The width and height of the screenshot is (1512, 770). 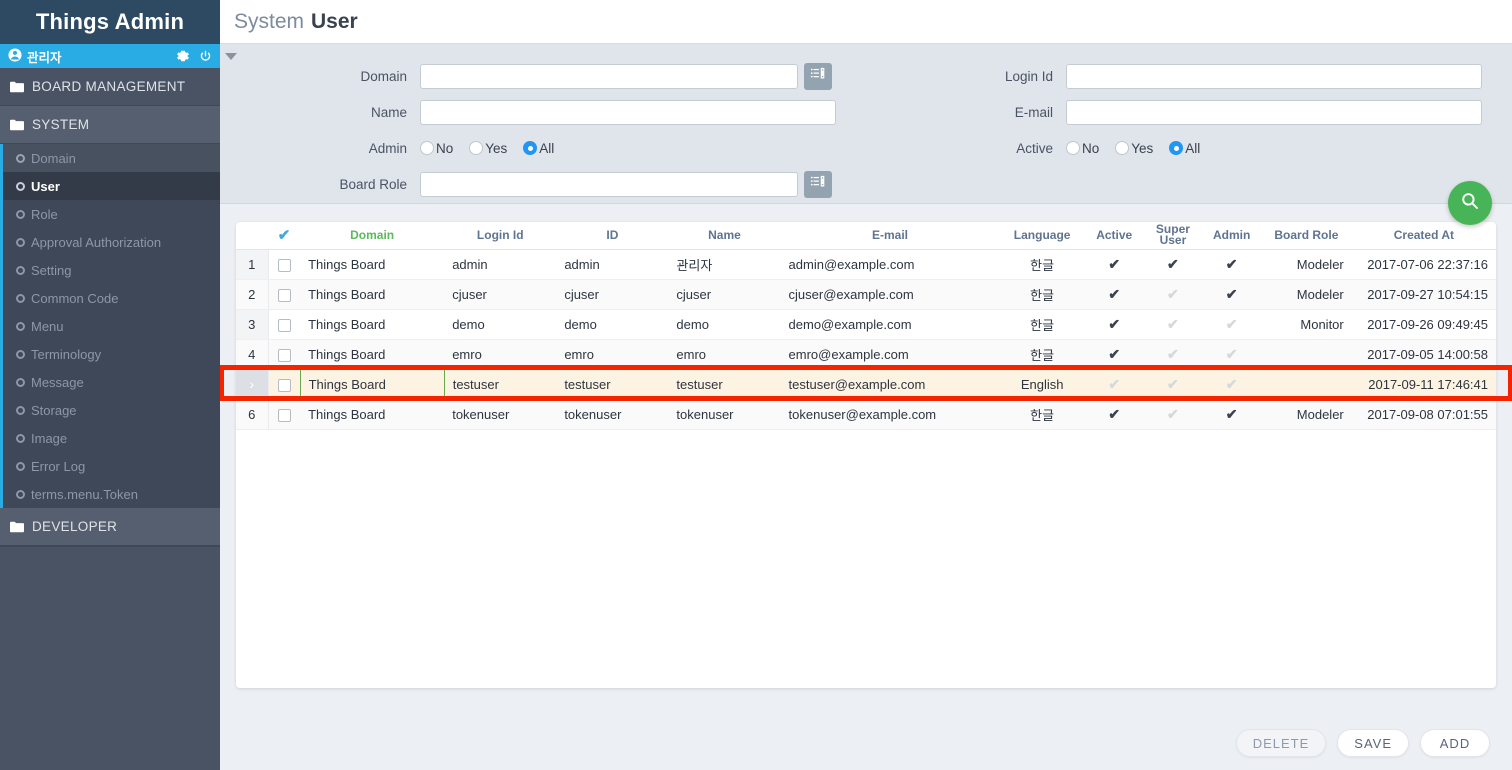 I want to click on admin-radio-yes: Yes, so click(x=488, y=148).